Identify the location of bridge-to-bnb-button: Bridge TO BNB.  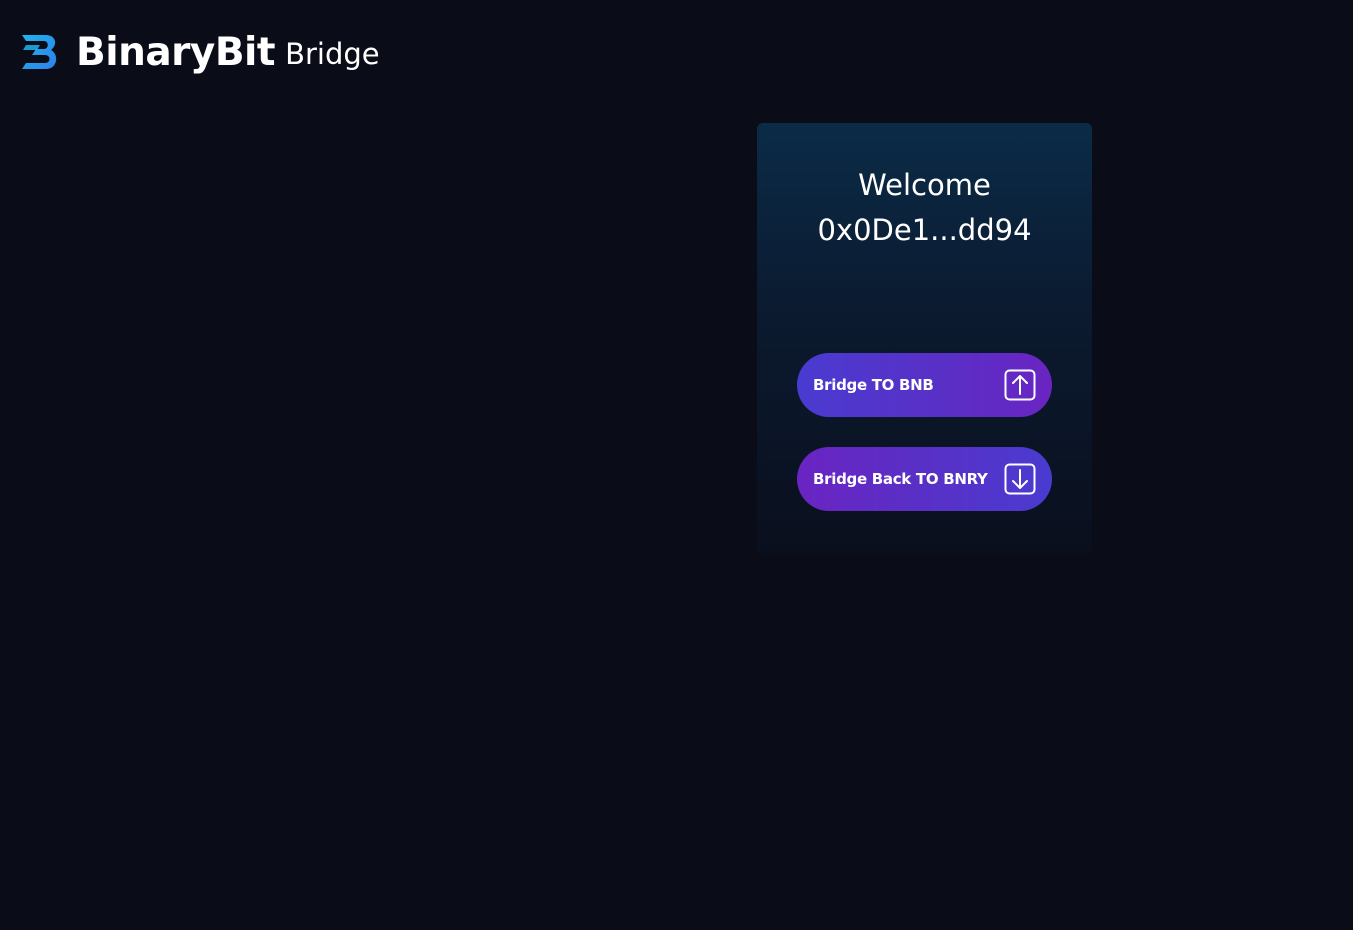
(924, 385).